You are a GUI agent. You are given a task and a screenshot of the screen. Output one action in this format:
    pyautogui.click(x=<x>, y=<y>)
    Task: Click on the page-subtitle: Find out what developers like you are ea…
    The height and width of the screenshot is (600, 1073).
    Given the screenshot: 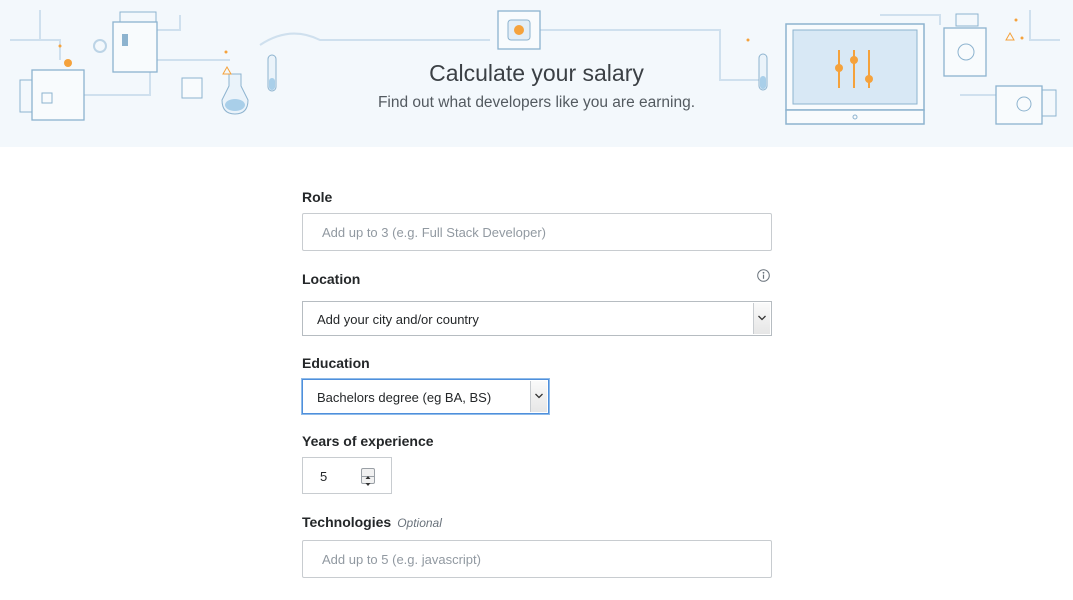 What is the action you would take?
    pyautogui.click(x=536, y=102)
    